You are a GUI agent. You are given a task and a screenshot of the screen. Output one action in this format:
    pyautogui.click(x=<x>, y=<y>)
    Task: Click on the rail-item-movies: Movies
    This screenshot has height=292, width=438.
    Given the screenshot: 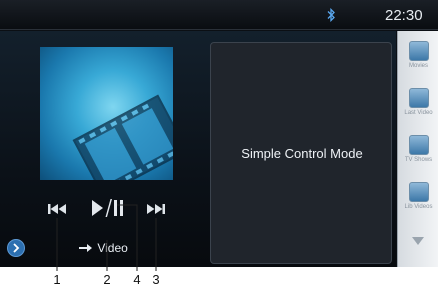 What is the action you would take?
    pyautogui.click(x=418, y=56)
    